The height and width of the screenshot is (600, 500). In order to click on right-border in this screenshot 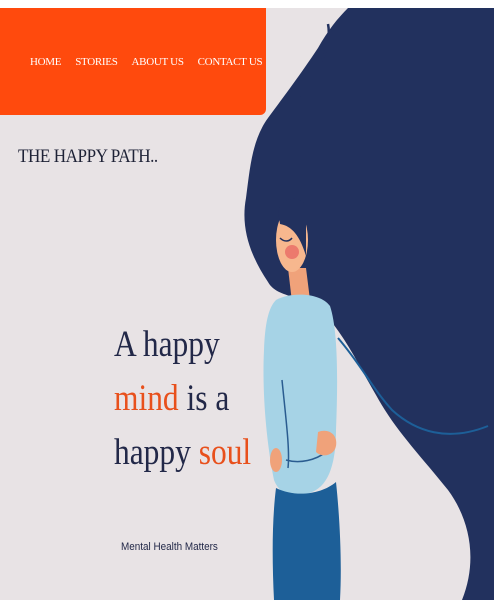, I will do `click(497, 300)`.